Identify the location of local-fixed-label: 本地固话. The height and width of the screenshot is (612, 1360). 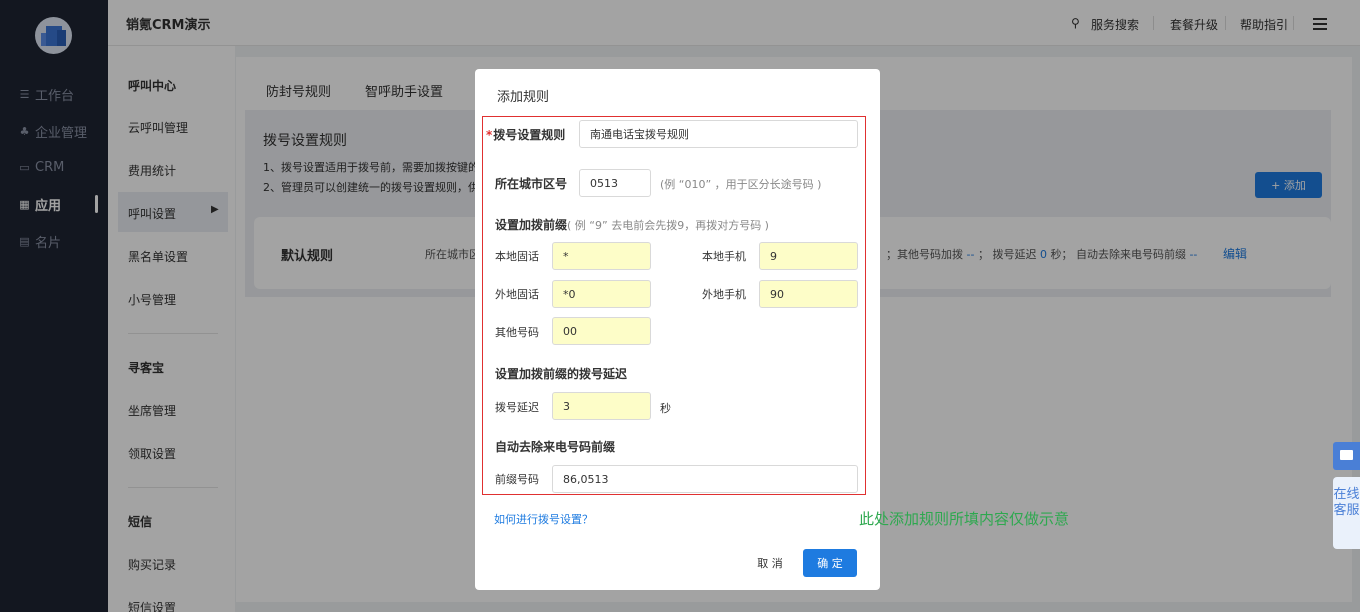
(517, 256).